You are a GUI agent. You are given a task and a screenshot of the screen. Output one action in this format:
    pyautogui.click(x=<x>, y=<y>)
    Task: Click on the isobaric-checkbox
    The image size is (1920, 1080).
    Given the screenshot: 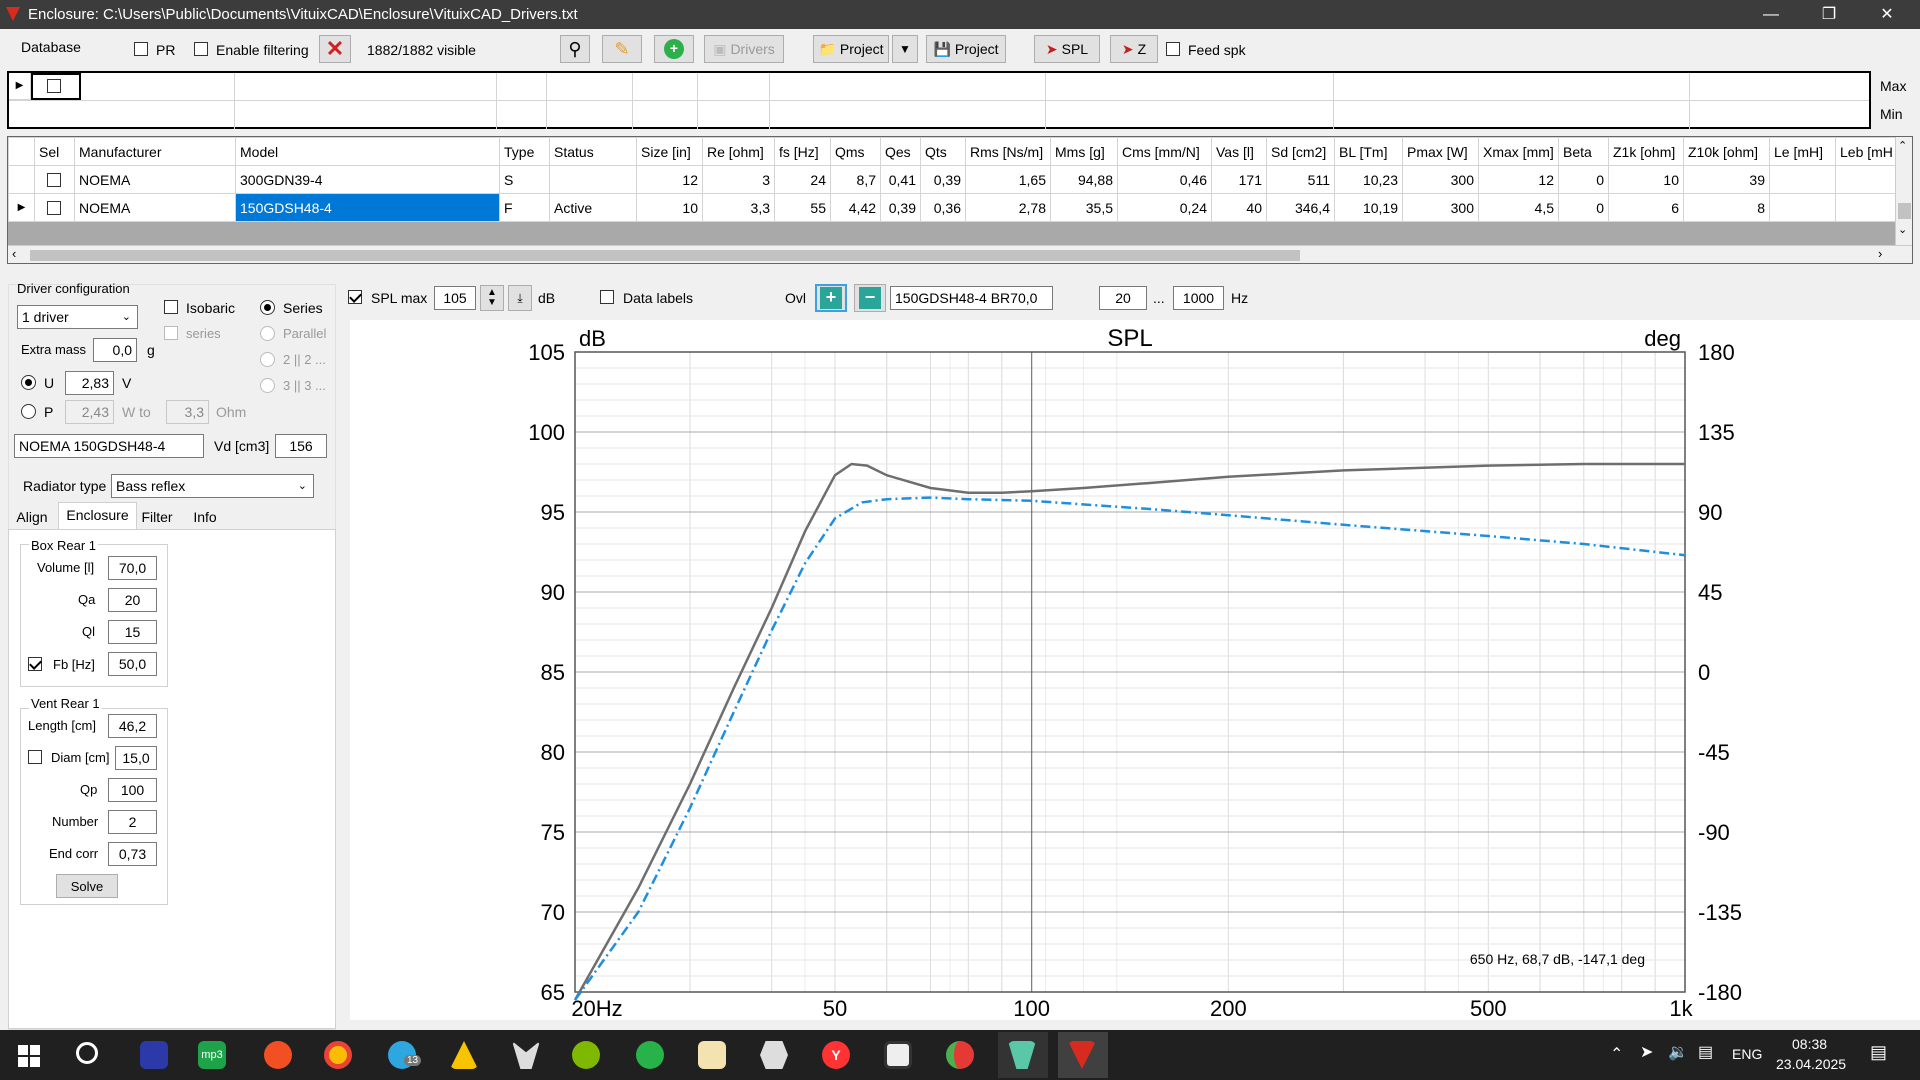 What is the action you would take?
    pyautogui.click(x=171, y=307)
    